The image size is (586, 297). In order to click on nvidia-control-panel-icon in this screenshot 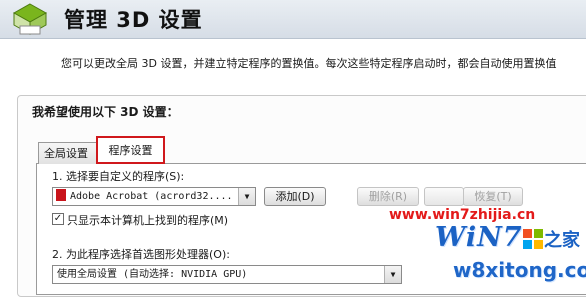, I will do `click(30, 19)`.